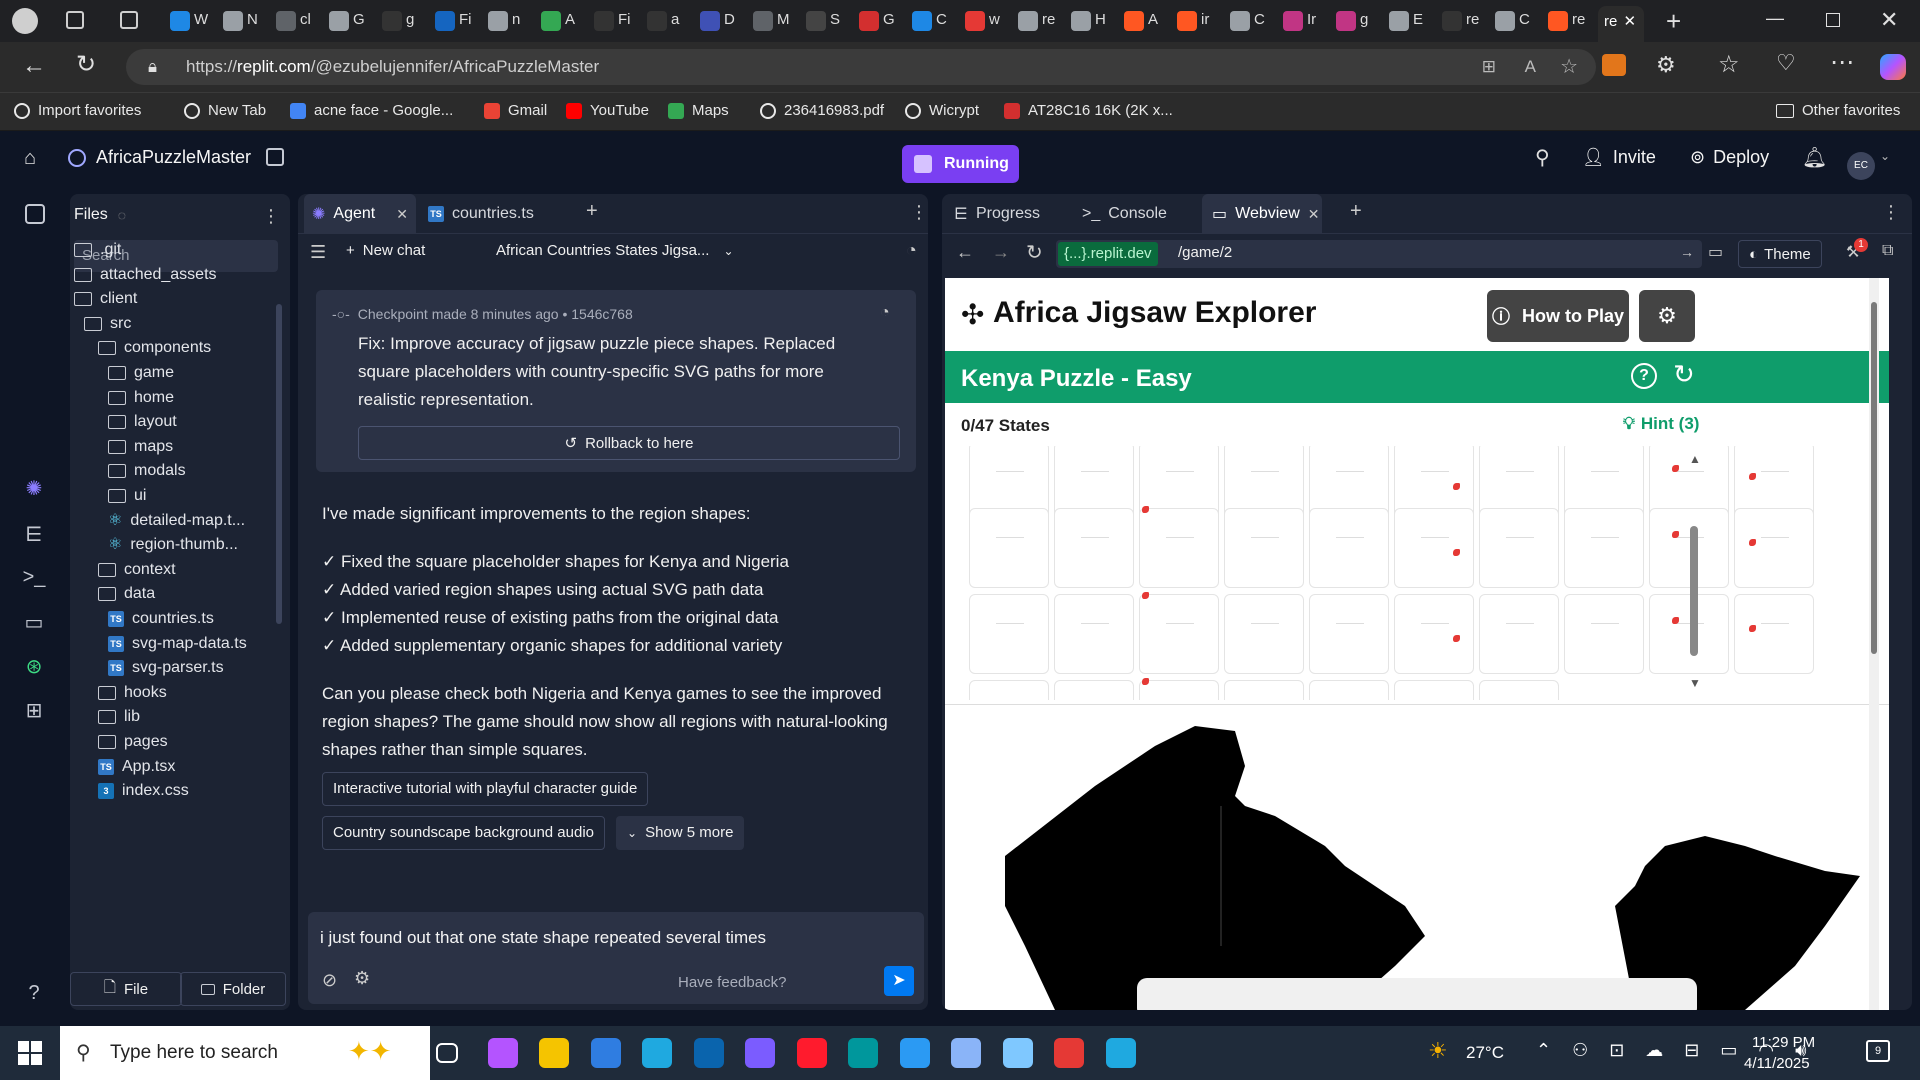  Describe the element at coordinates (225, 110) in the screenshot. I see `favorite-link: New Tab` at that location.